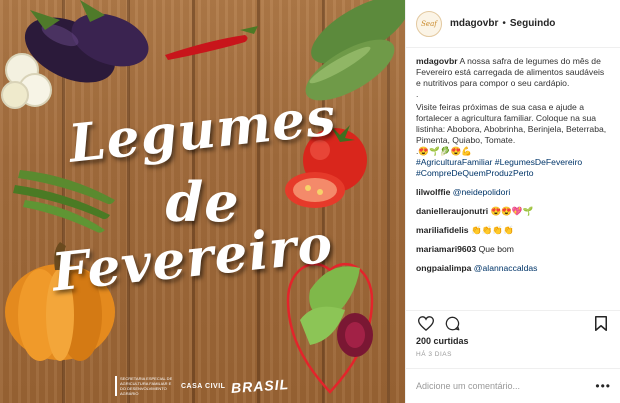 The image size is (620, 403). I want to click on brasil-logo: BRASIL, so click(260, 386).